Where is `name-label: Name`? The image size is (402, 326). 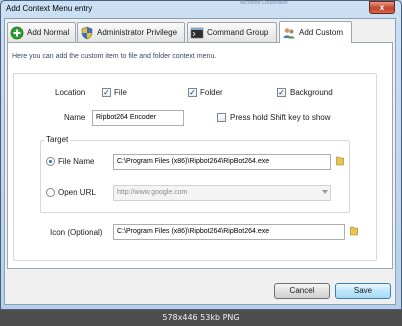
name-label: Name is located at coordinates (75, 117).